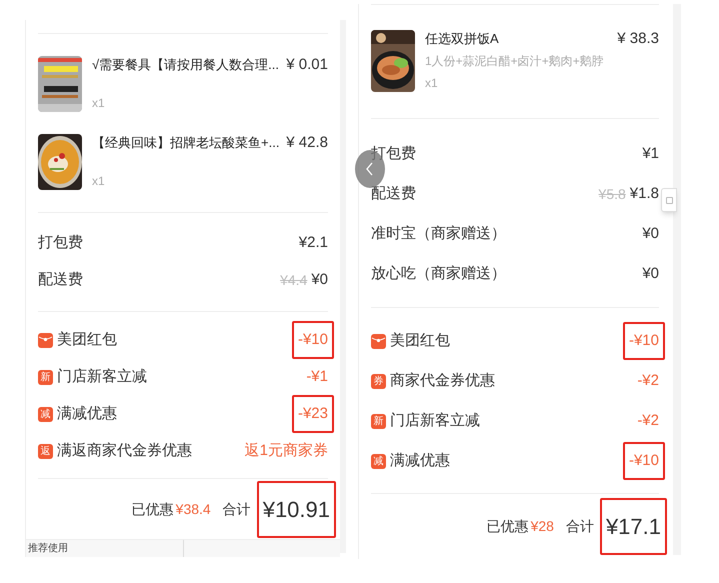 Image resolution: width=719 pixels, height=583 pixels. What do you see at coordinates (286, 450) in the screenshot?
I see `discount-value: 返1元商家券` at bounding box center [286, 450].